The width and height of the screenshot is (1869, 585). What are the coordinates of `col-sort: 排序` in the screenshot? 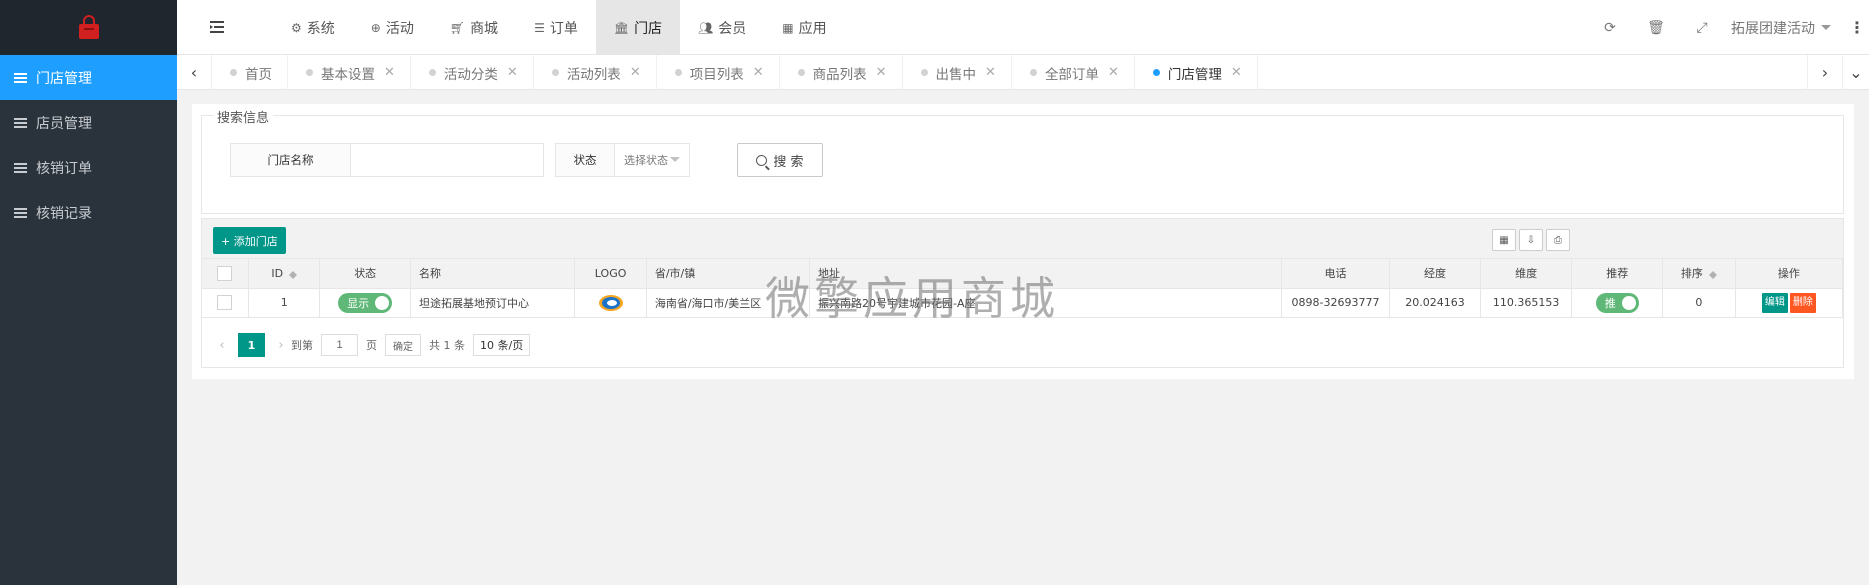 It's located at (1699, 274).